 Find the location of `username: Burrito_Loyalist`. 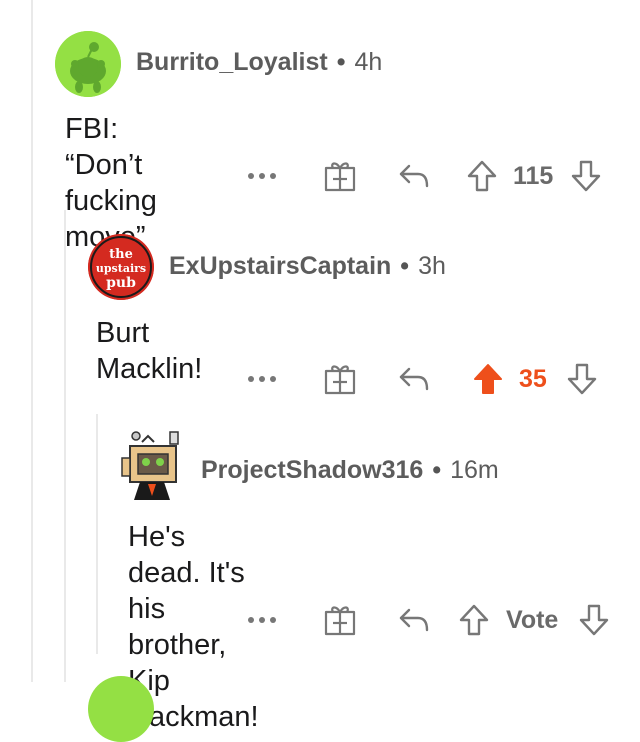

username: Burrito_Loyalist is located at coordinates (232, 62).